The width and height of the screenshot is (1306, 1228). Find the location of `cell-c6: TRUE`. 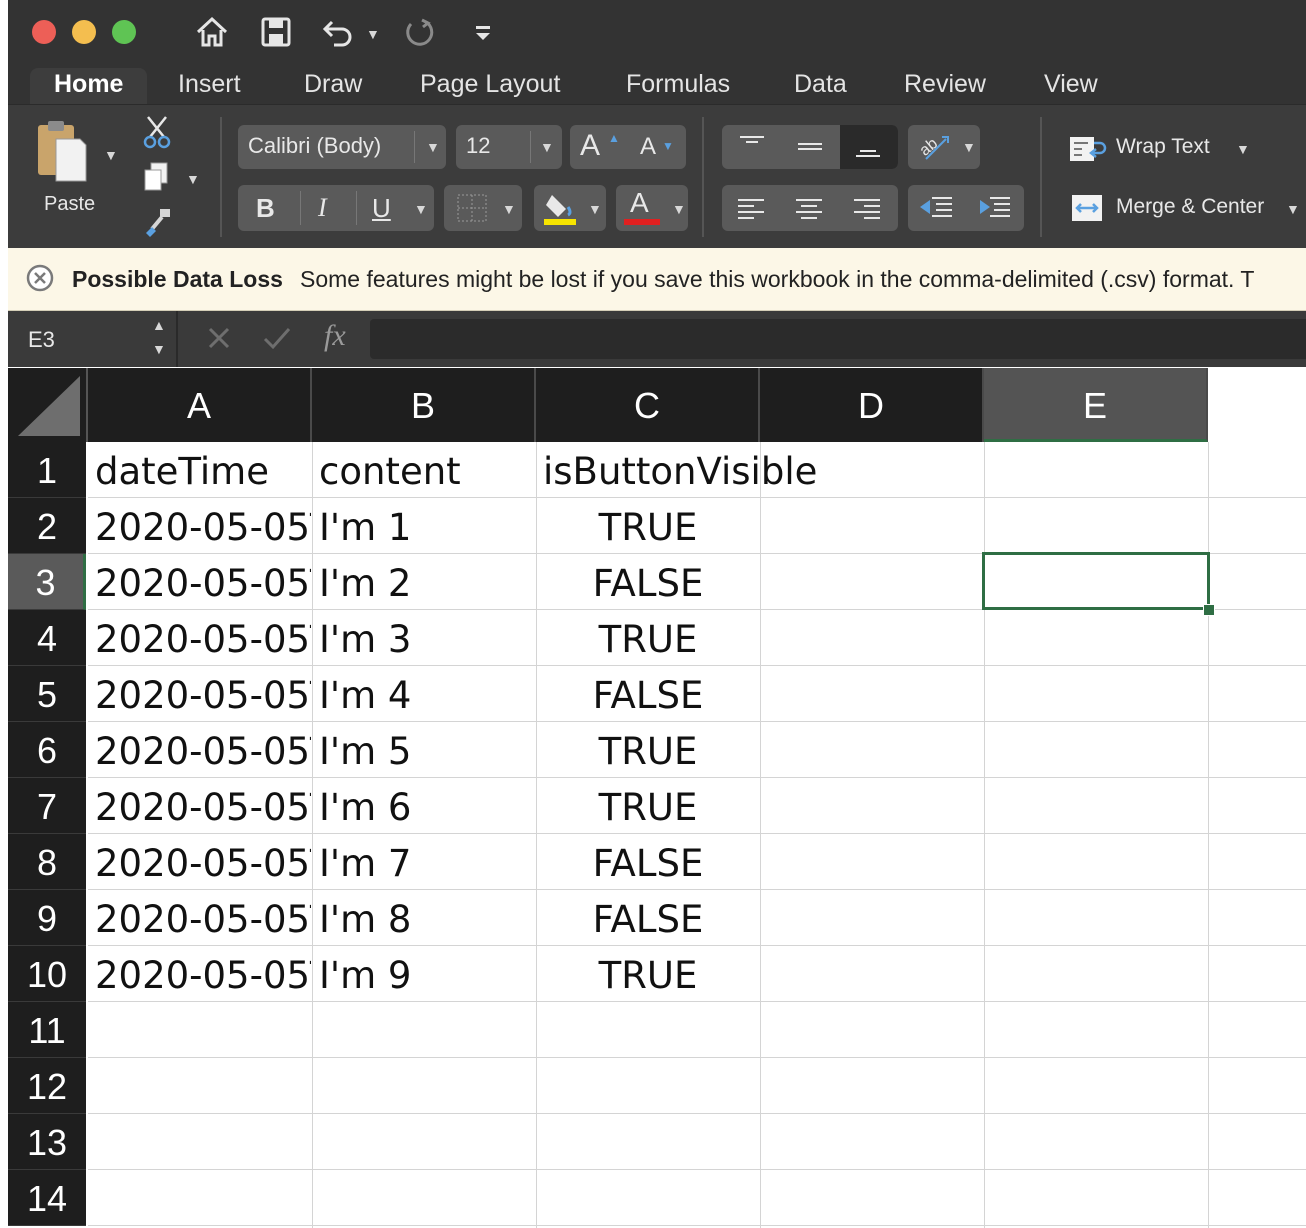

cell-c6: TRUE is located at coordinates (648, 750).